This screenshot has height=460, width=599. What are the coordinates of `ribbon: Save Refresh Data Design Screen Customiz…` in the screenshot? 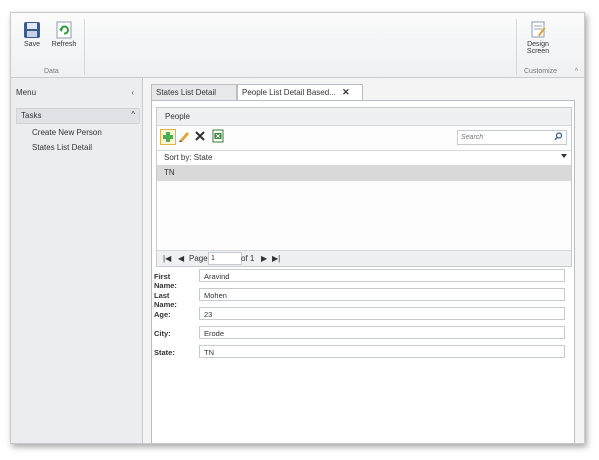 It's located at (297, 45).